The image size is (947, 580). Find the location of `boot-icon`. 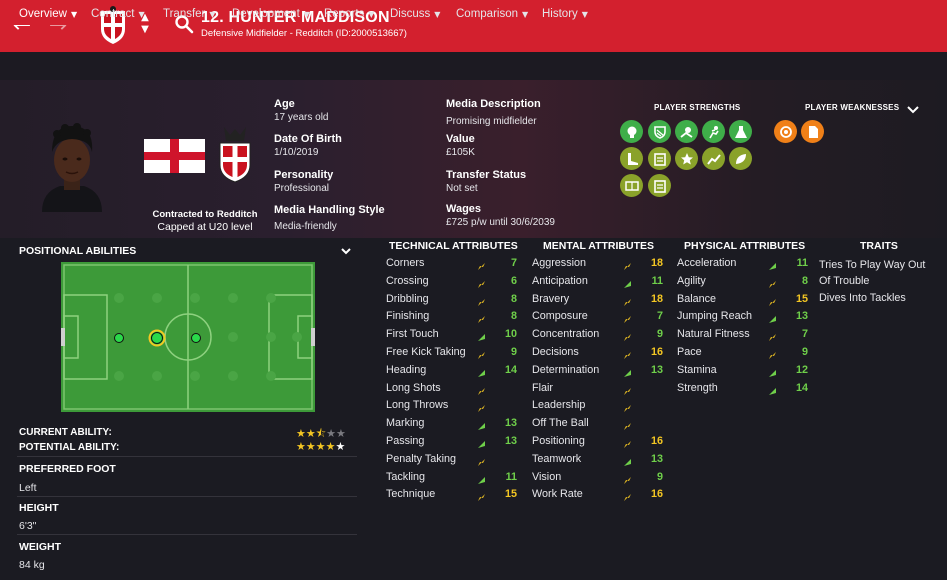

boot-icon is located at coordinates (631, 158).